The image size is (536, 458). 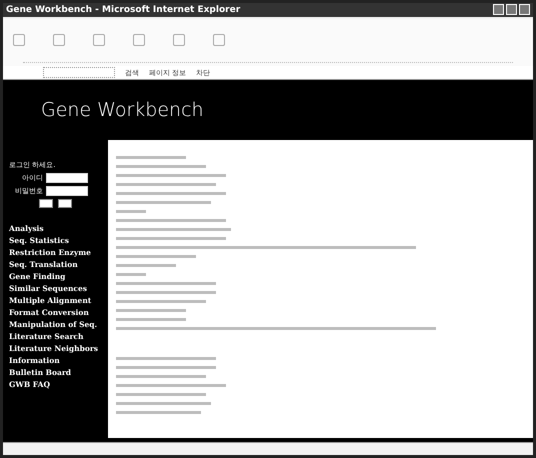 What do you see at coordinates (79, 72) in the screenshot?
I see `search-combo` at bounding box center [79, 72].